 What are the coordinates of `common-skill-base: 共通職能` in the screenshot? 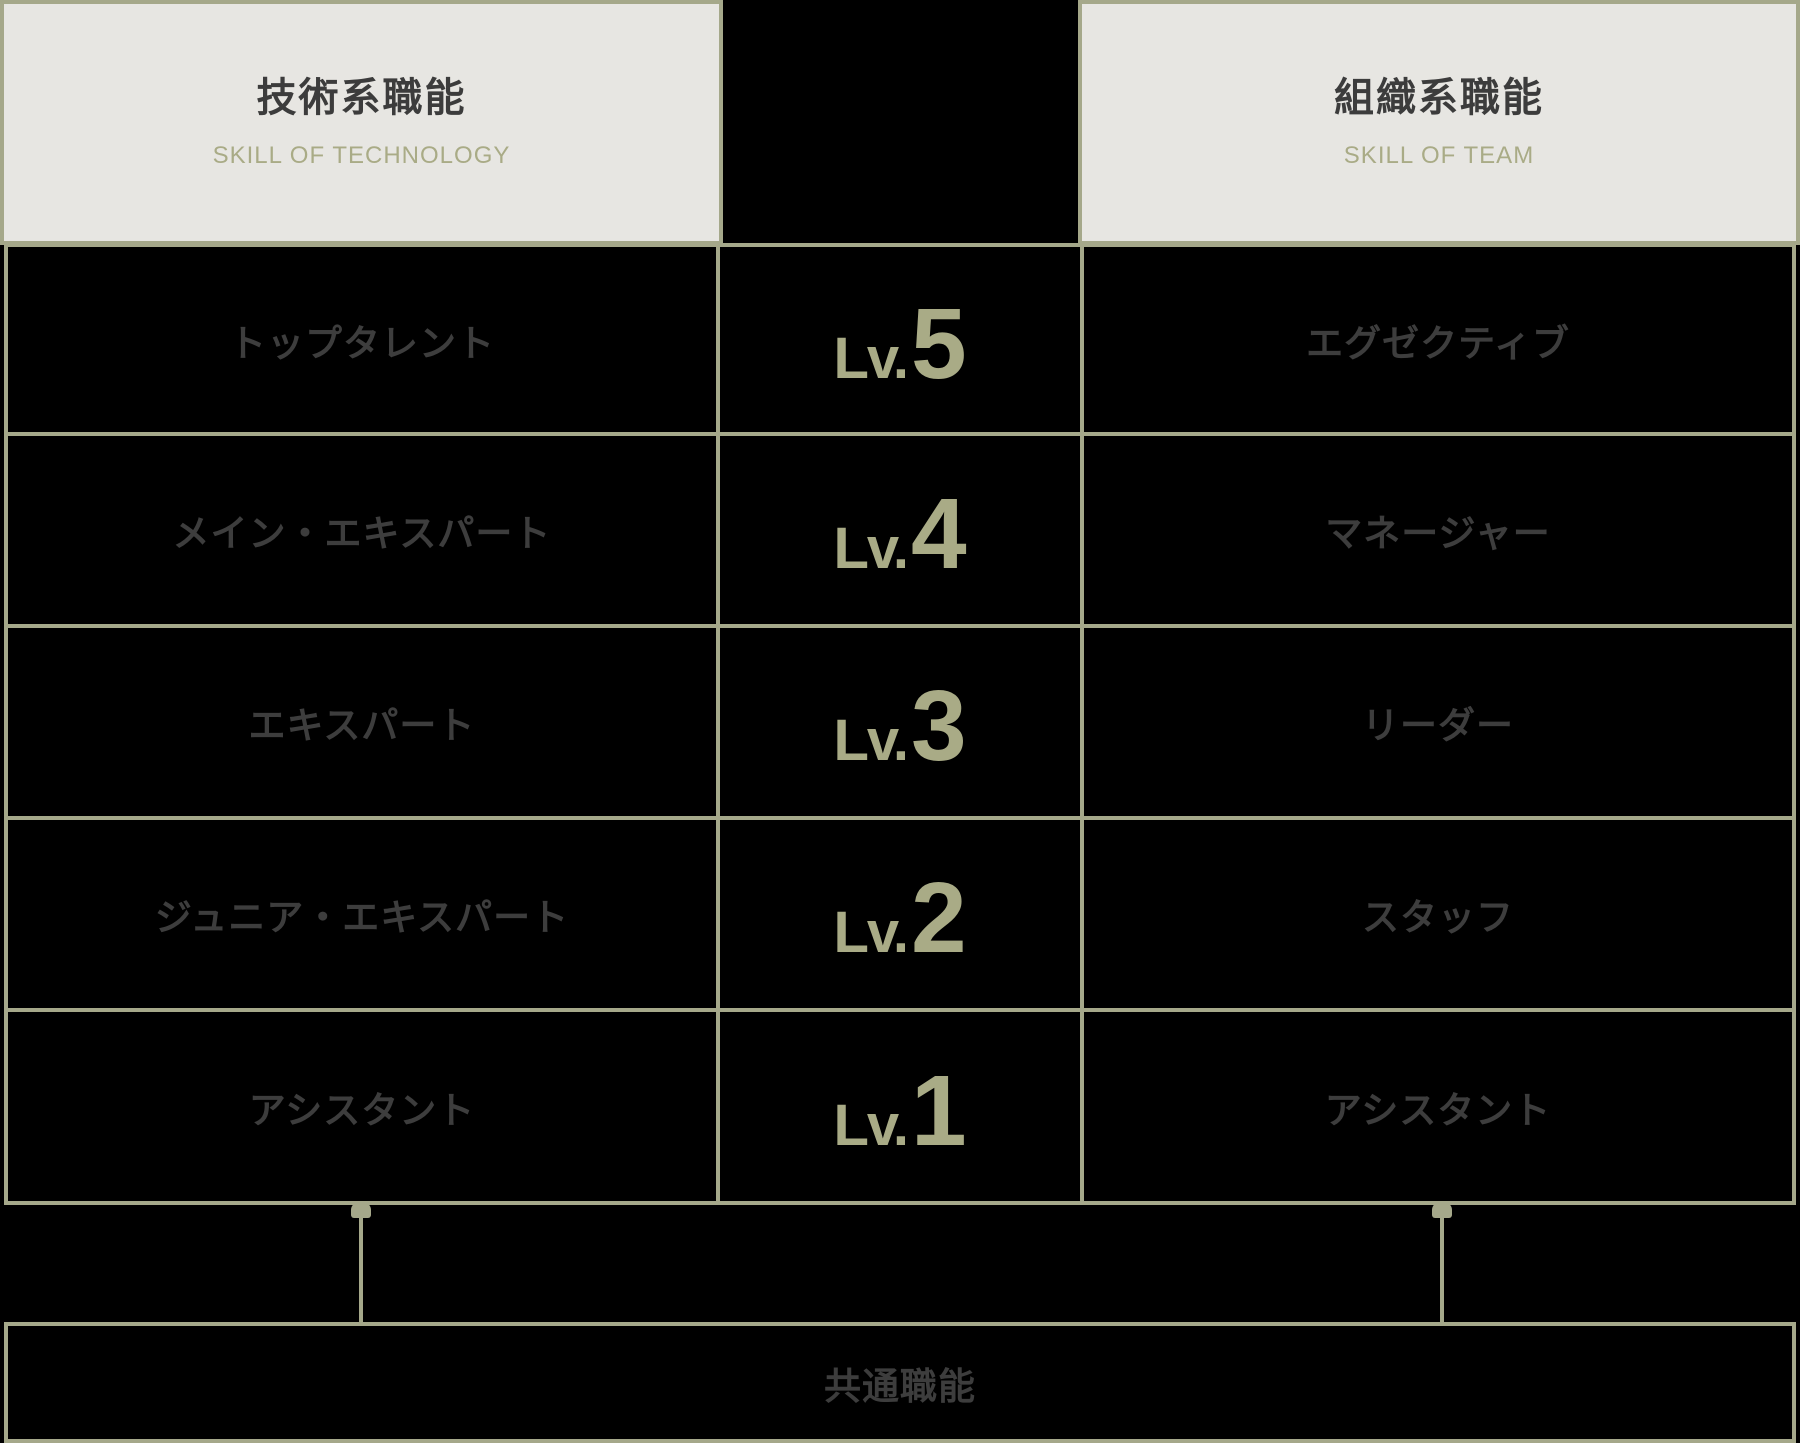 It's located at (900, 1382).